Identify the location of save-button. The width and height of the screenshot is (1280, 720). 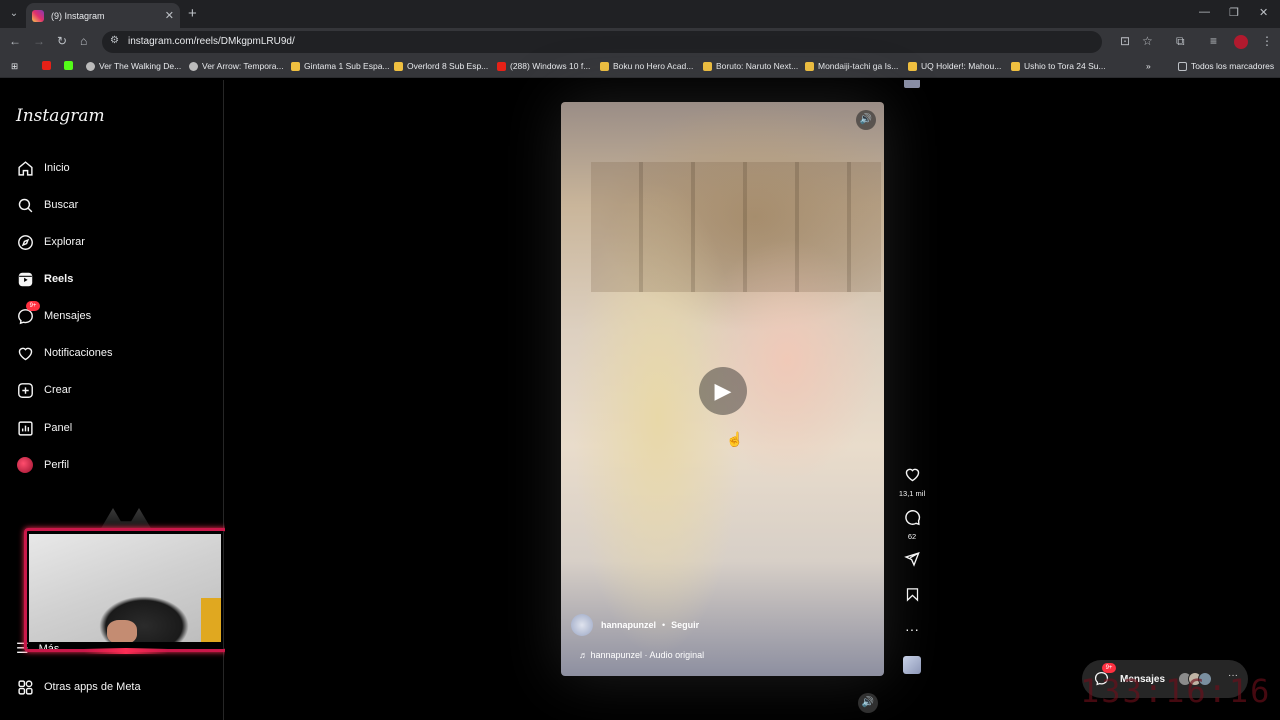
(912, 597).